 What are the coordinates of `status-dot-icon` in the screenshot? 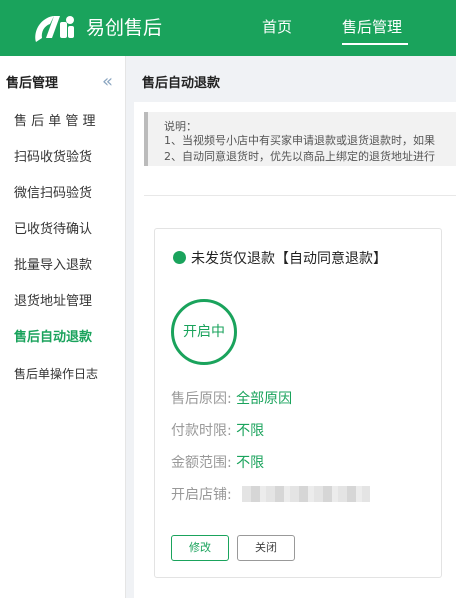 It's located at (179, 257).